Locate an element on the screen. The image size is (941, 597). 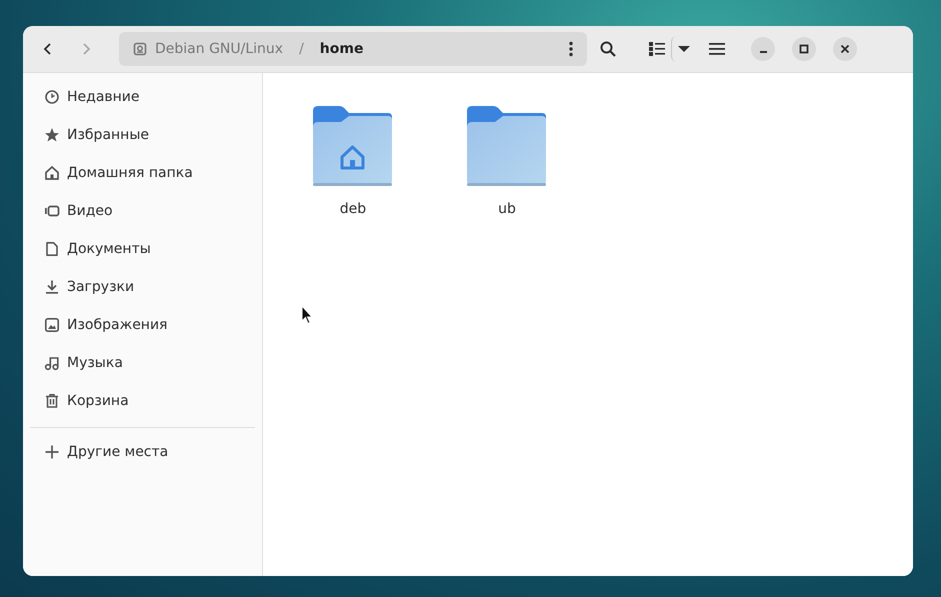
sidebar-item: Избранные is located at coordinates (142, 135).